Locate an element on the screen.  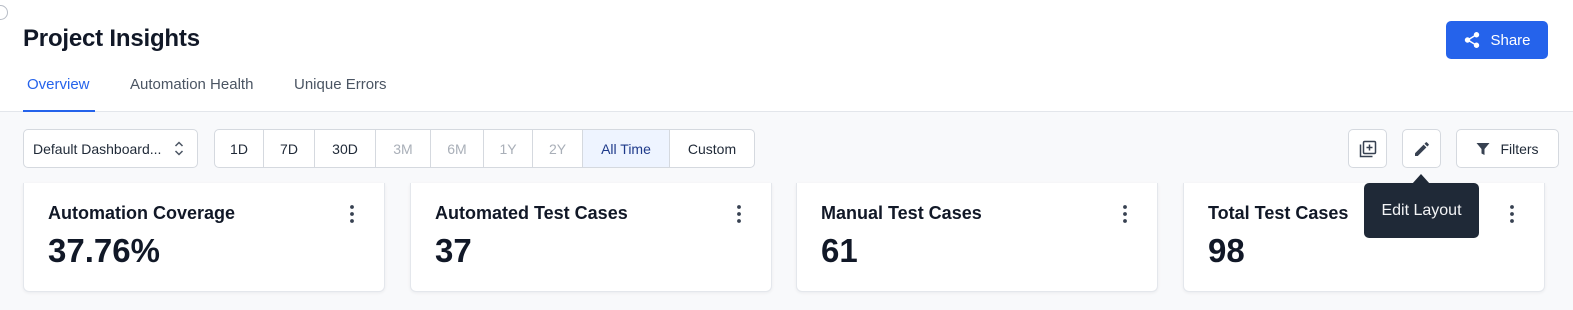
metric-card-automation-coverage: Automation Coverage 37.76% is located at coordinates (204, 237).